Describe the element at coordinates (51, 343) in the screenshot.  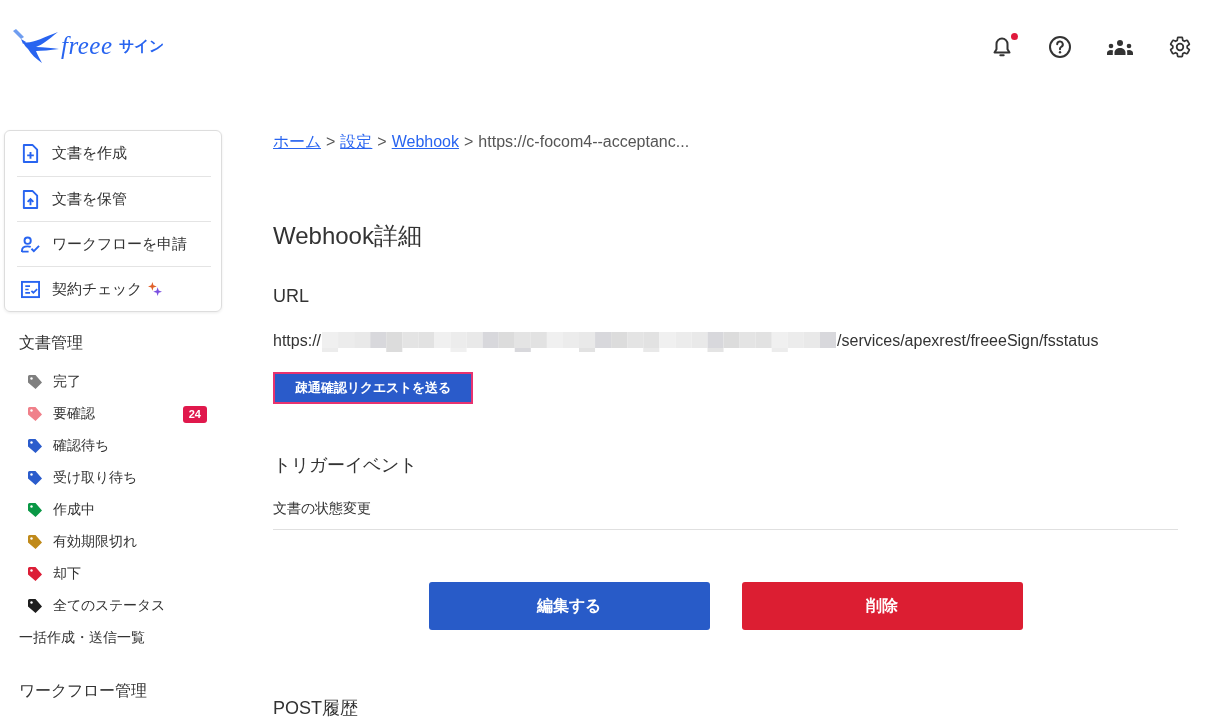
I see `section-heading: 文書管理` at that location.